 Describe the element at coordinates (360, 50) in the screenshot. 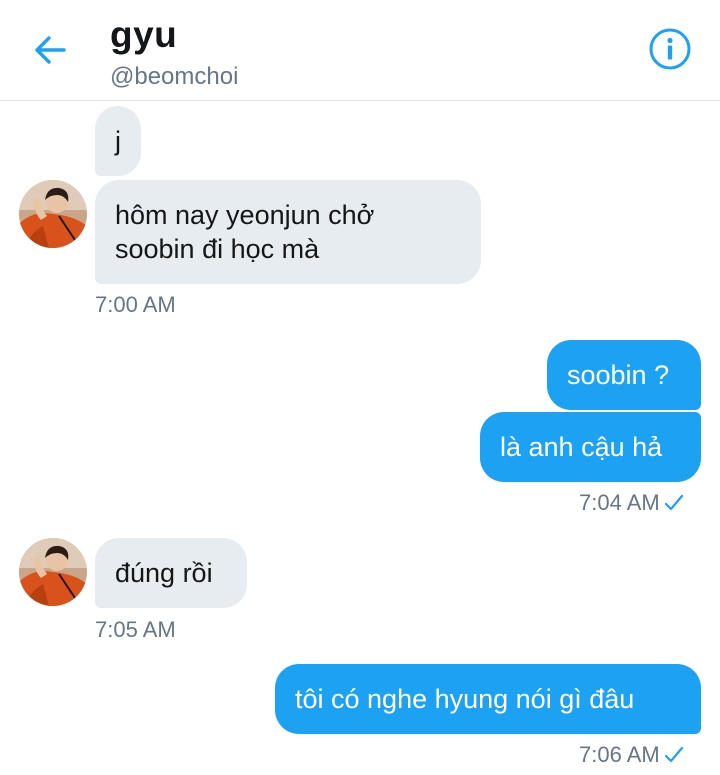

I see `conversation-header: gyu @beomchoi` at that location.